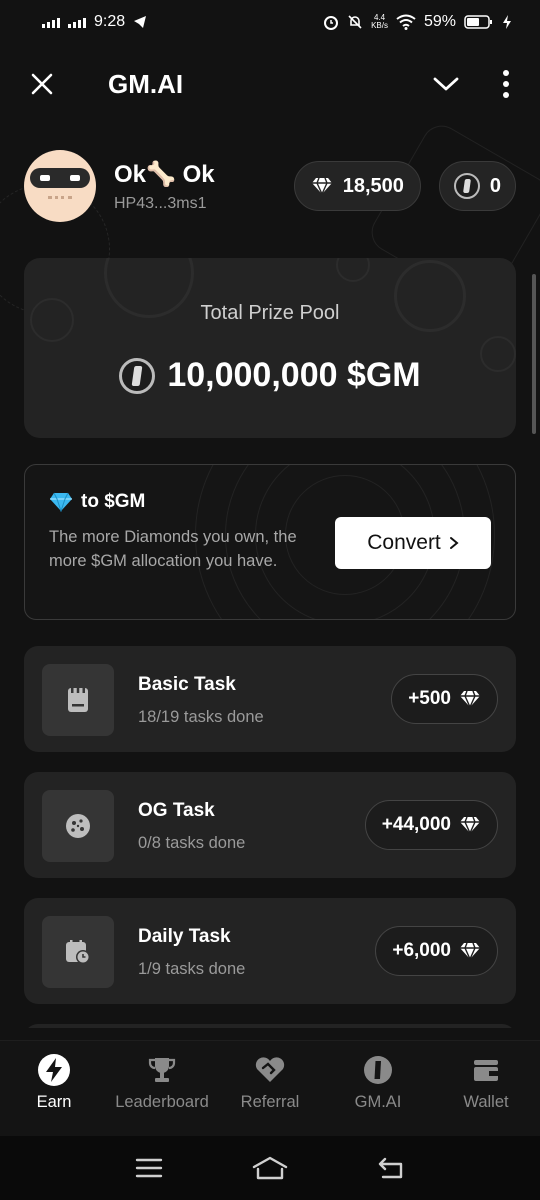 The height and width of the screenshot is (1200, 540). I want to click on close-icon, so click(42, 84).